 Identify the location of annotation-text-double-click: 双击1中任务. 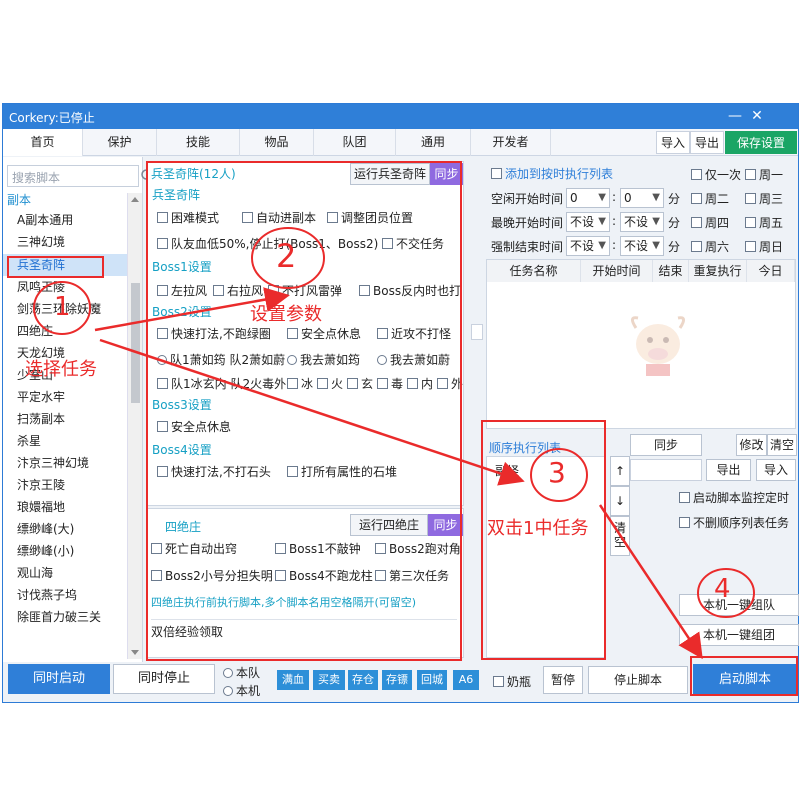
(538, 528).